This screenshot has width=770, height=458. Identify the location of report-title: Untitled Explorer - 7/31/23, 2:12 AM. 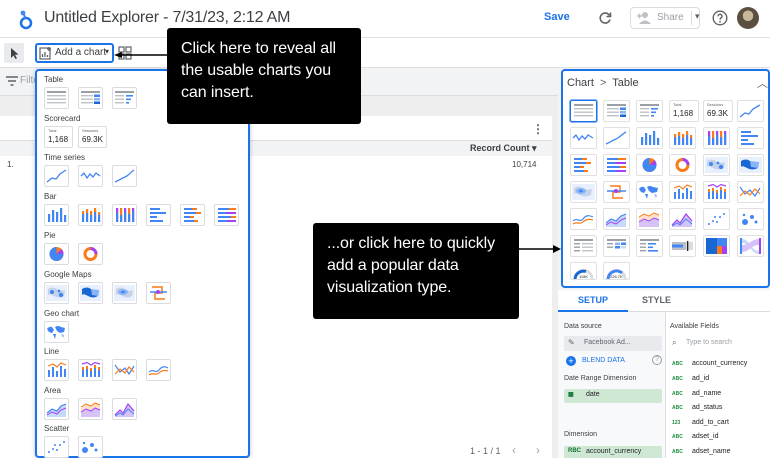
(167, 18).